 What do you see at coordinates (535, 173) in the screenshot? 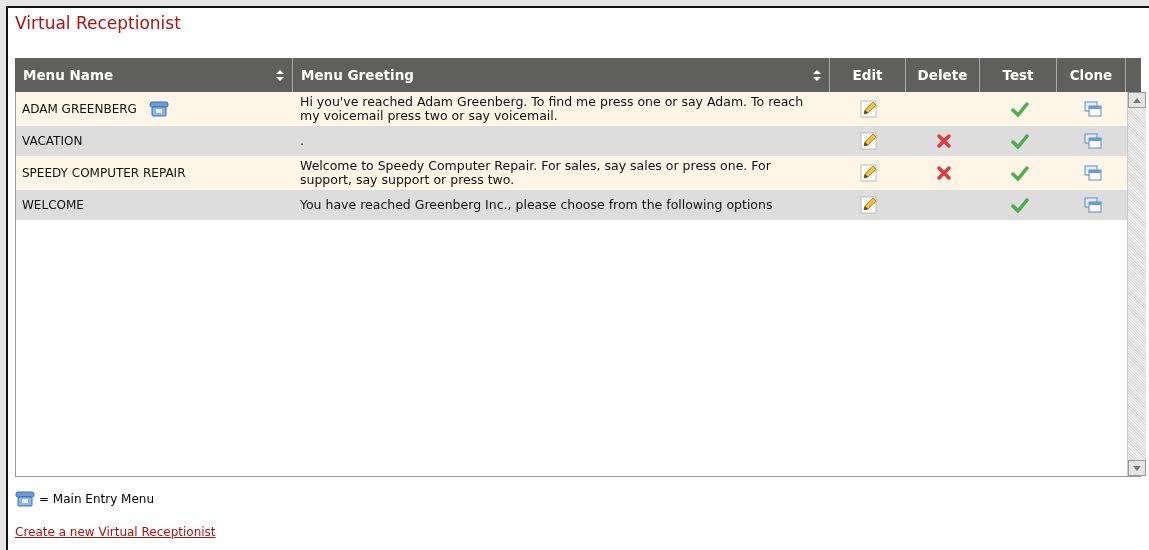
I see `menu-greeting: Welcome to Speedy Computer Repair. For sales, say sales or press one. For support, say support or press two.` at bounding box center [535, 173].